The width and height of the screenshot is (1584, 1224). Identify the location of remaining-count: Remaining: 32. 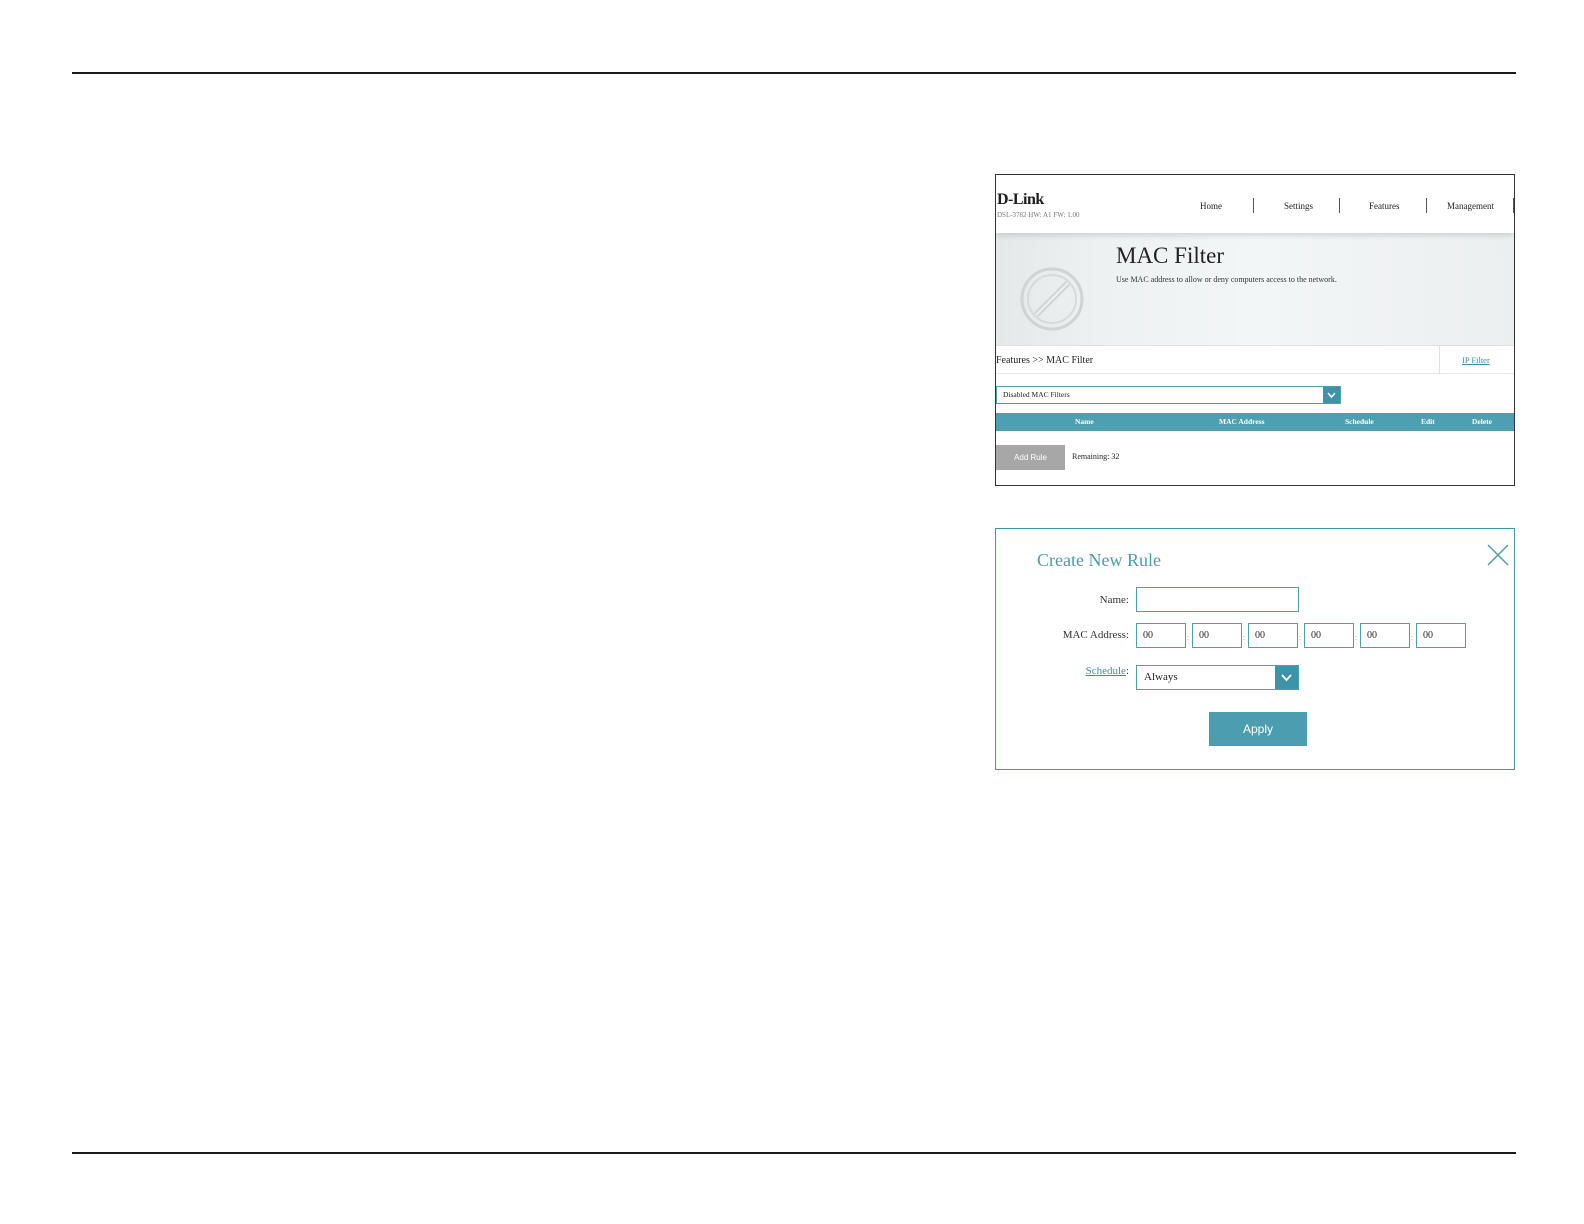
(1096, 456).